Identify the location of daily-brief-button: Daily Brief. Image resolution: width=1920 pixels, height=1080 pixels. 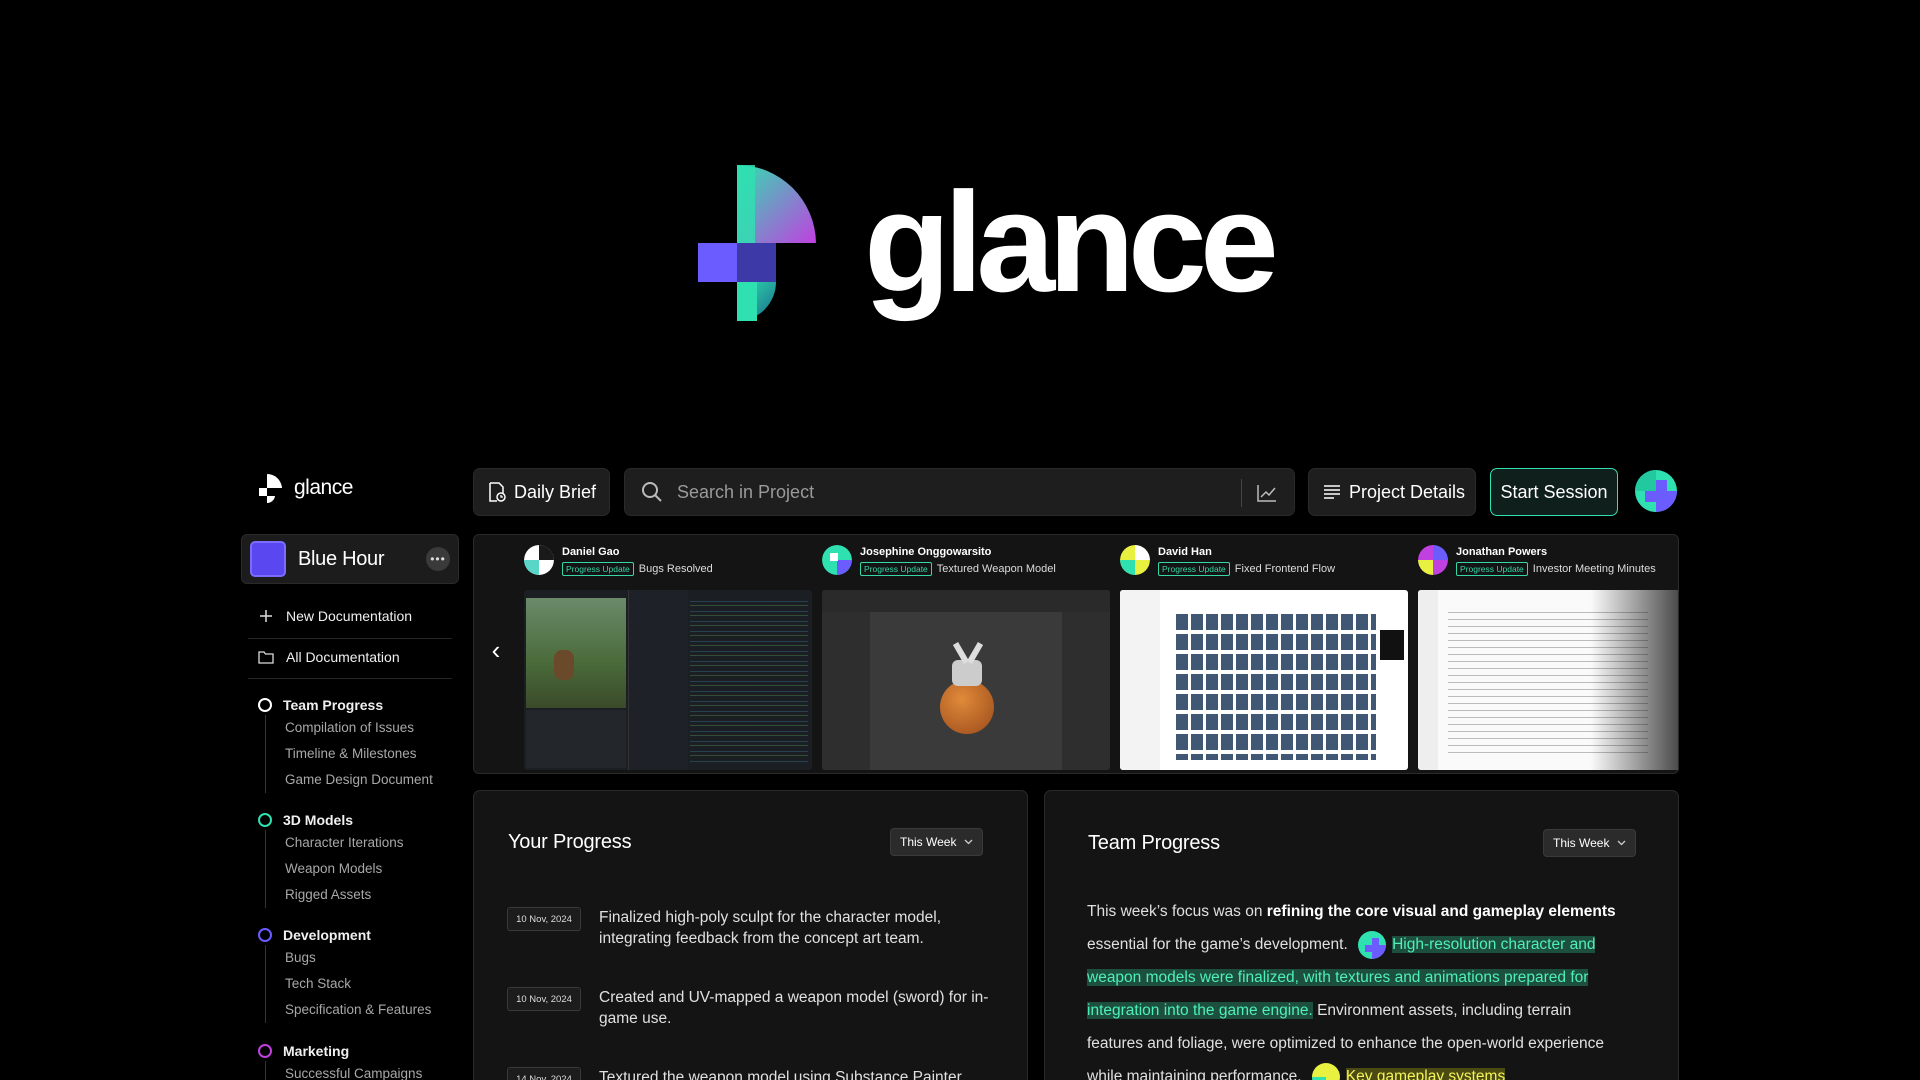
(541, 492).